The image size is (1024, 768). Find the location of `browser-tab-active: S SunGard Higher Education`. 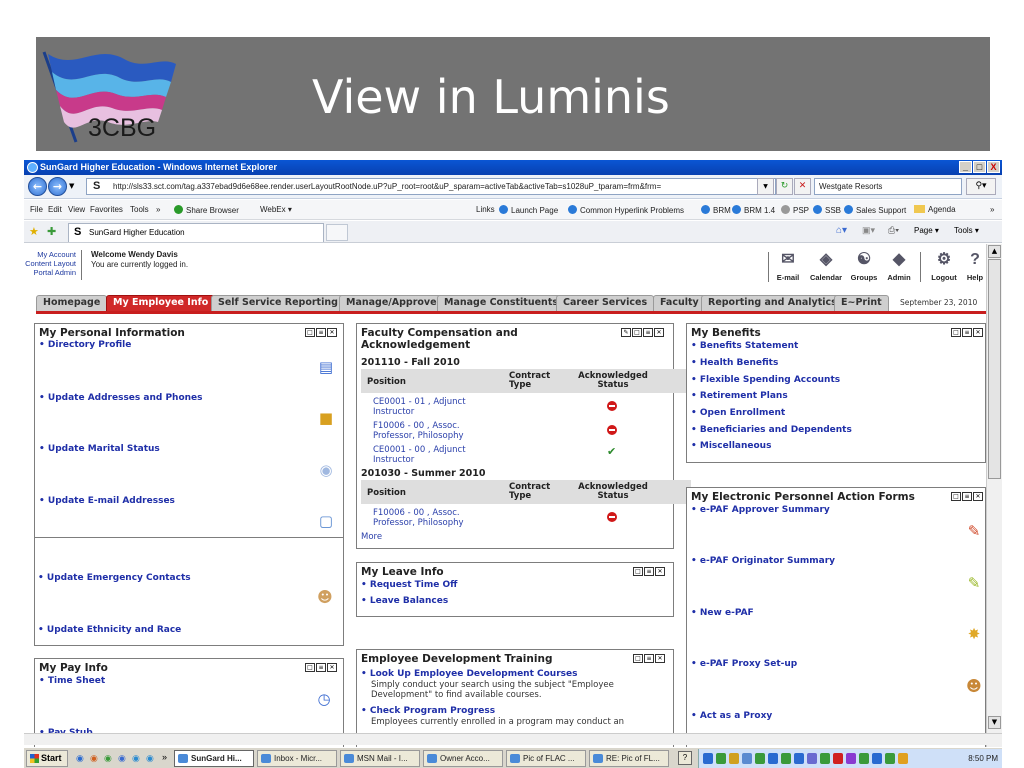

browser-tab-active: S SunGard Higher Education is located at coordinates (196, 232).